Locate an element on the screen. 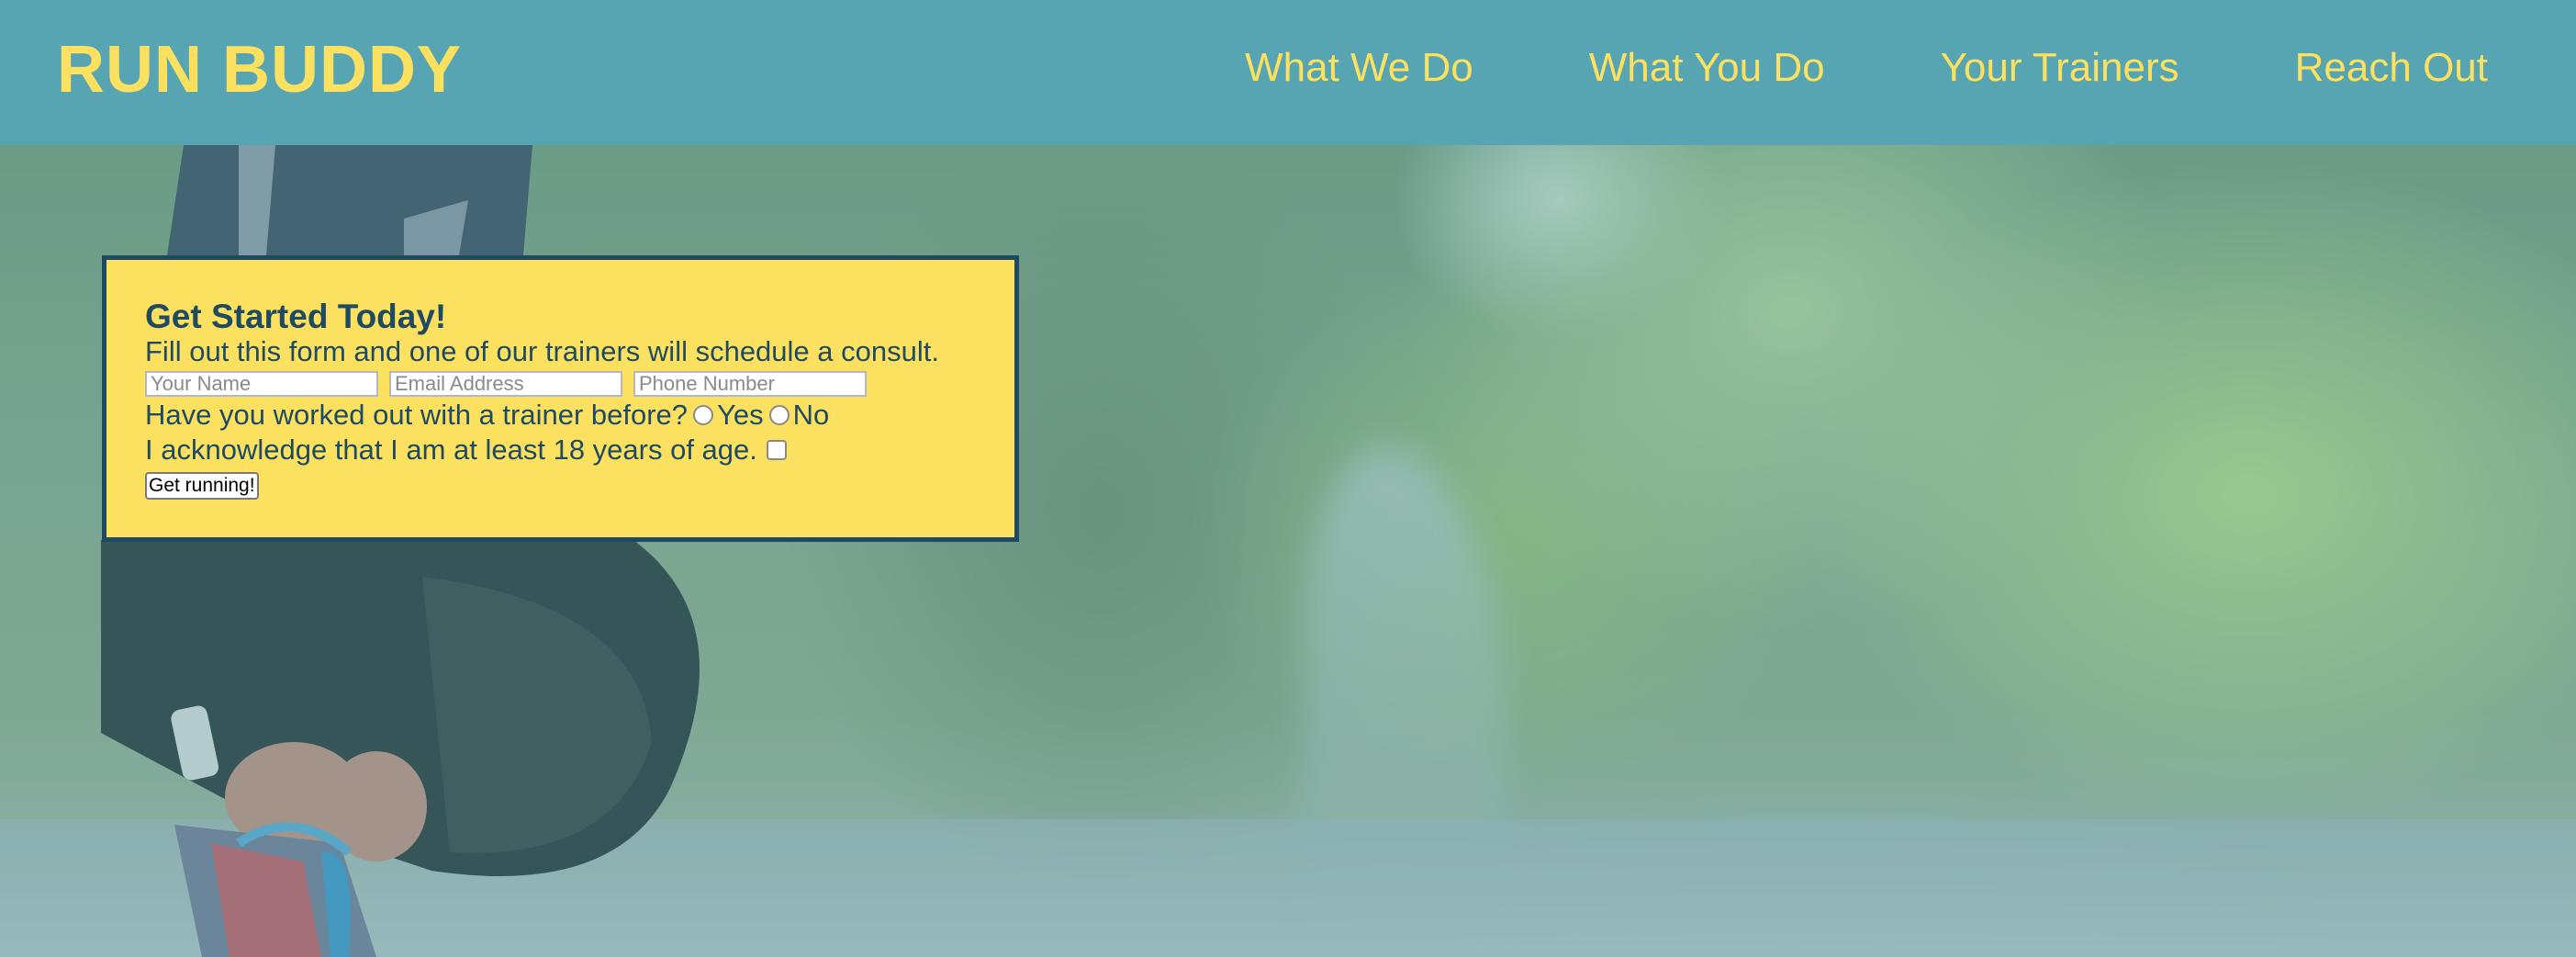 This screenshot has height=957, width=2576. nav-link-what-you-do: What You Do is located at coordinates (1707, 67).